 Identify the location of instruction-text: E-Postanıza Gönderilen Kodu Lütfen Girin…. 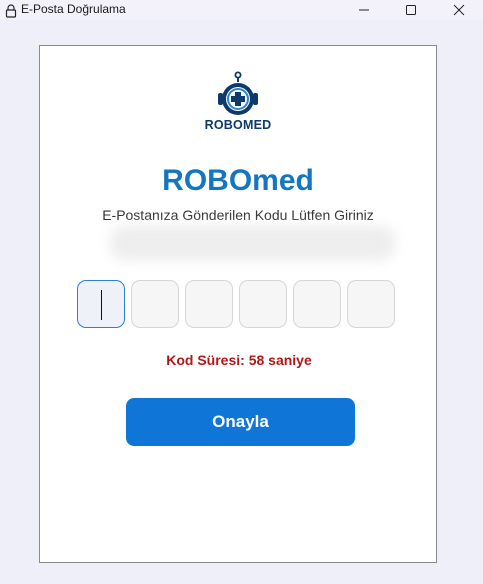
(238, 214).